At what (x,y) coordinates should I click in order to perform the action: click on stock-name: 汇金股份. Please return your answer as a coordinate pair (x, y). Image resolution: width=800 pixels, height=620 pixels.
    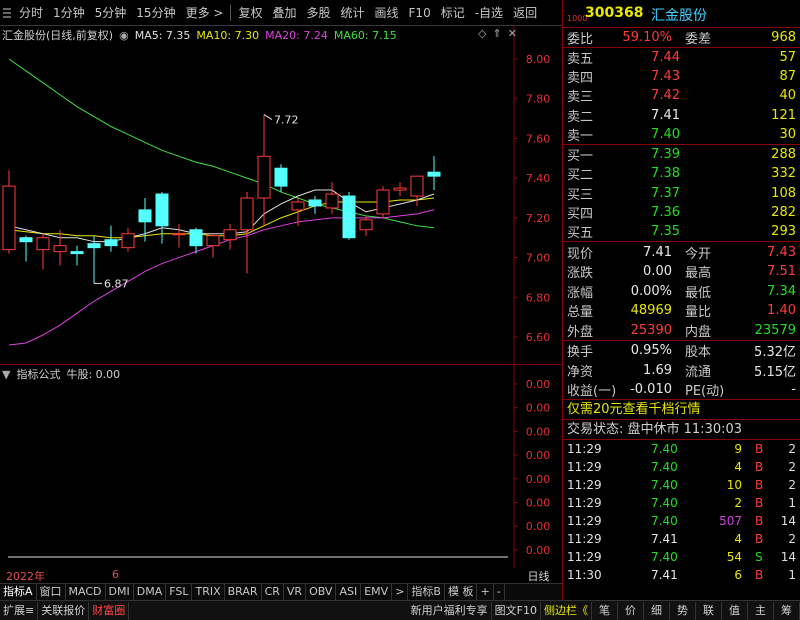
    Looking at the image, I should click on (679, 15).